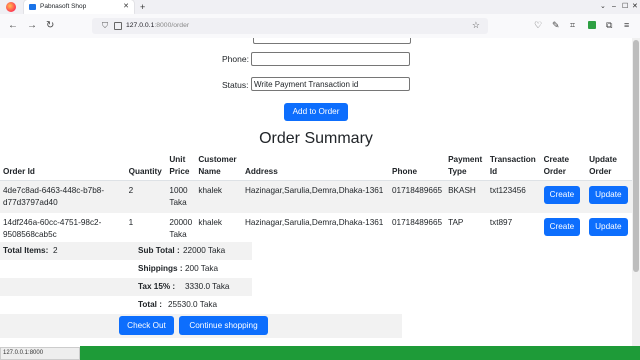  Describe the element at coordinates (150, 304) in the screenshot. I see `total-label: Total :` at that location.